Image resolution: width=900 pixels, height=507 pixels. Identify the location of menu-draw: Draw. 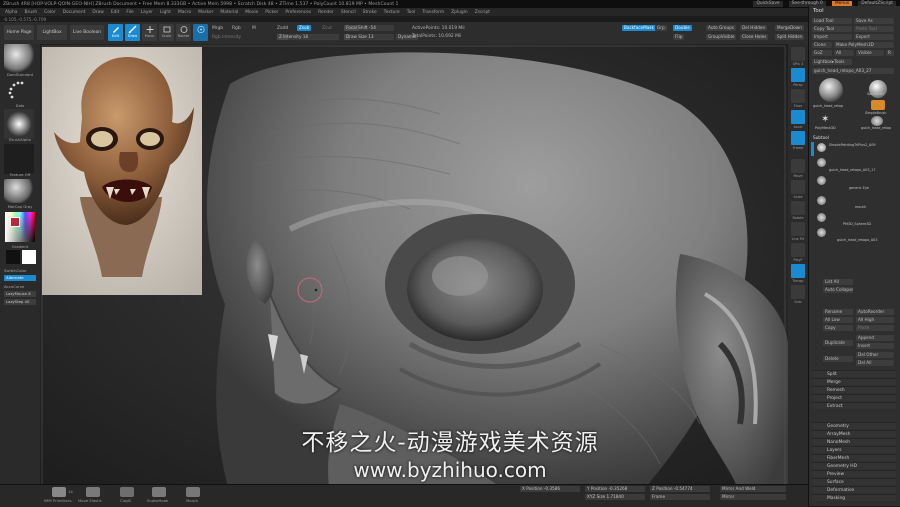
(97, 12).